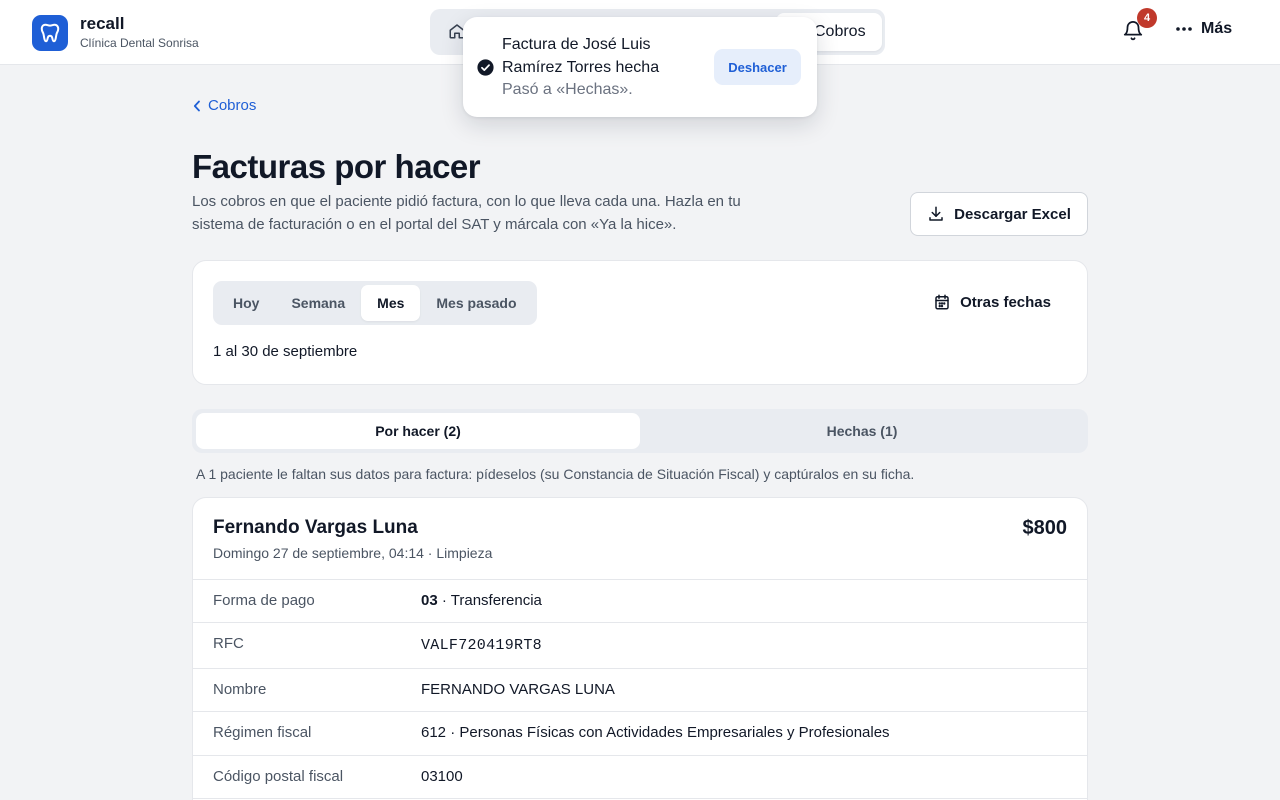  Describe the element at coordinates (1217, 28) in the screenshot. I see `more-label: Más` at that location.